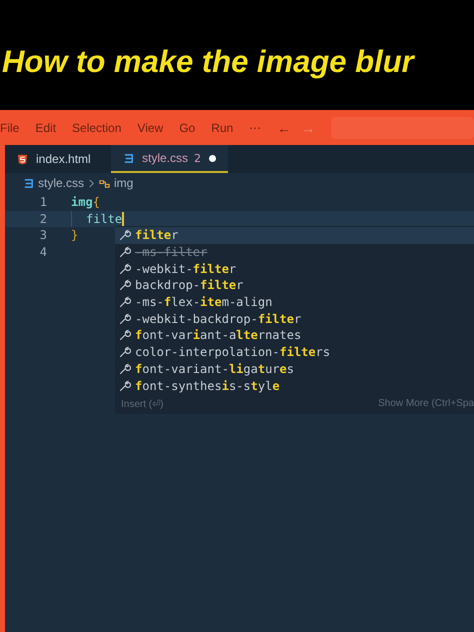 The image size is (474, 632). I want to click on code-token: }, so click(74, 235).